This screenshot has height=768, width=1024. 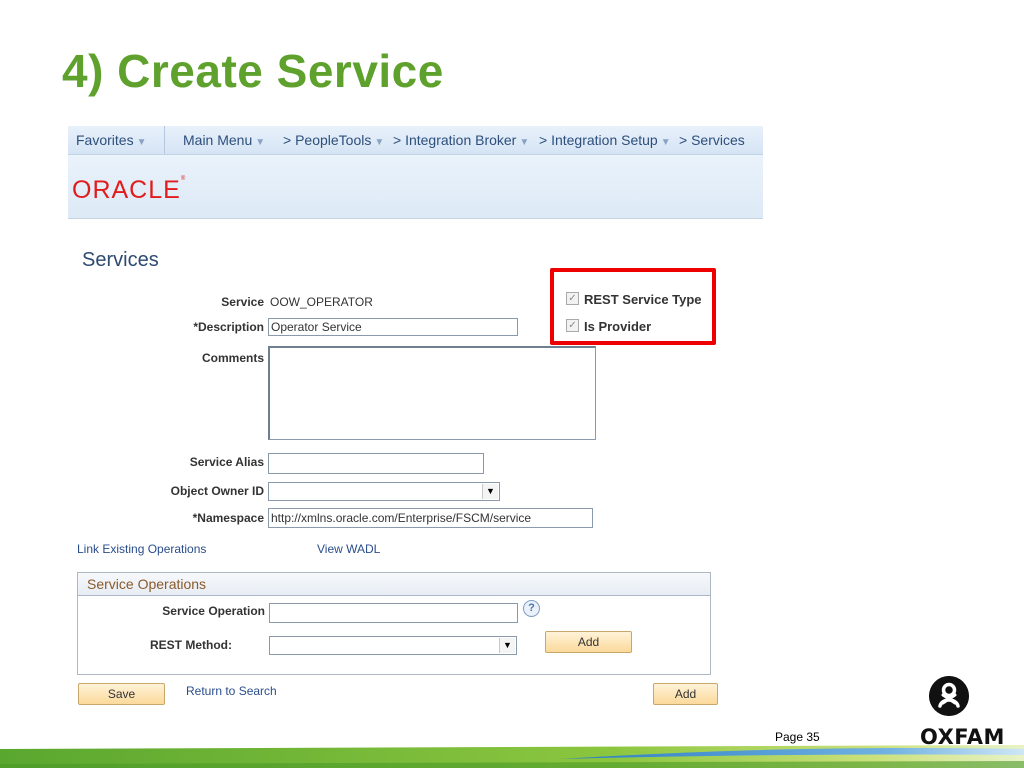 I want to click on service-value: OOW_OPERATOR, so click(x=321, y=302).